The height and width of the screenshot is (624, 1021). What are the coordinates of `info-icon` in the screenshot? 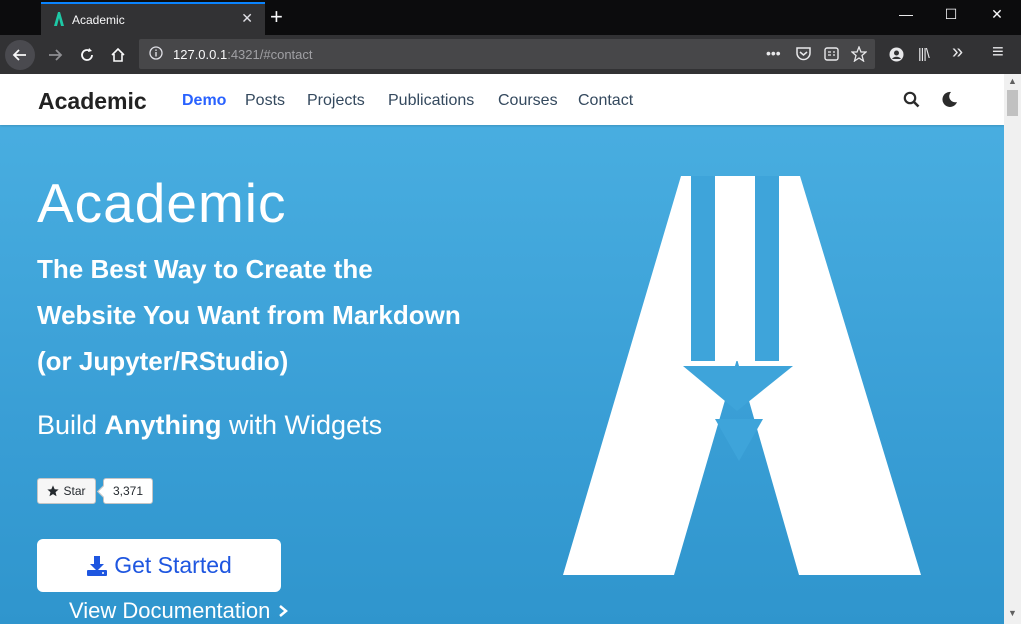 It's located at (156, 53).